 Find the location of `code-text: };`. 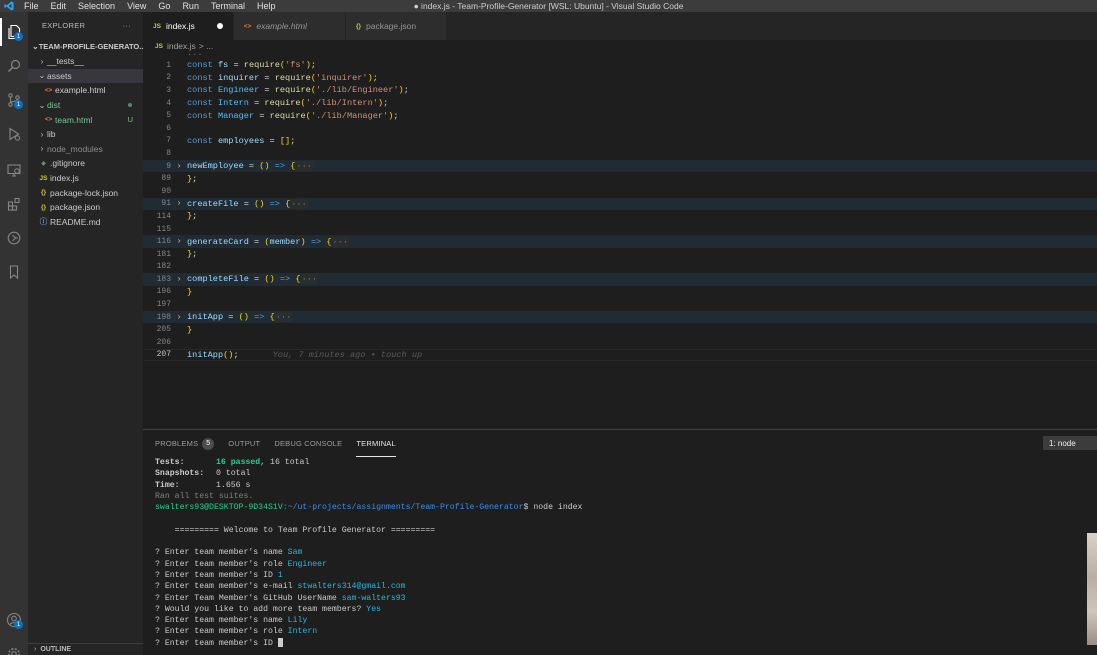

code-text: }; is located at coordinates (192, 216).